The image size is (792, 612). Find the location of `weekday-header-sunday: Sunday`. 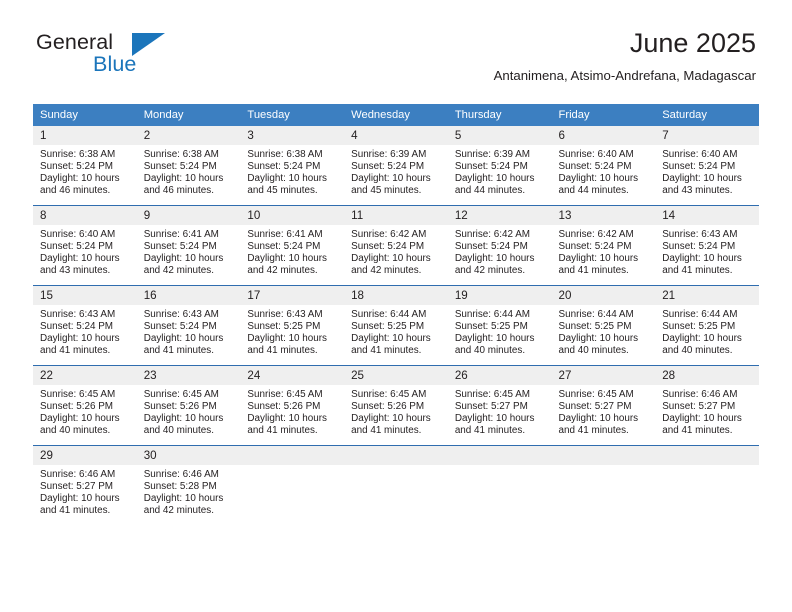

weekday-header-sunday: Sunday is located at coordinates (85, 115).